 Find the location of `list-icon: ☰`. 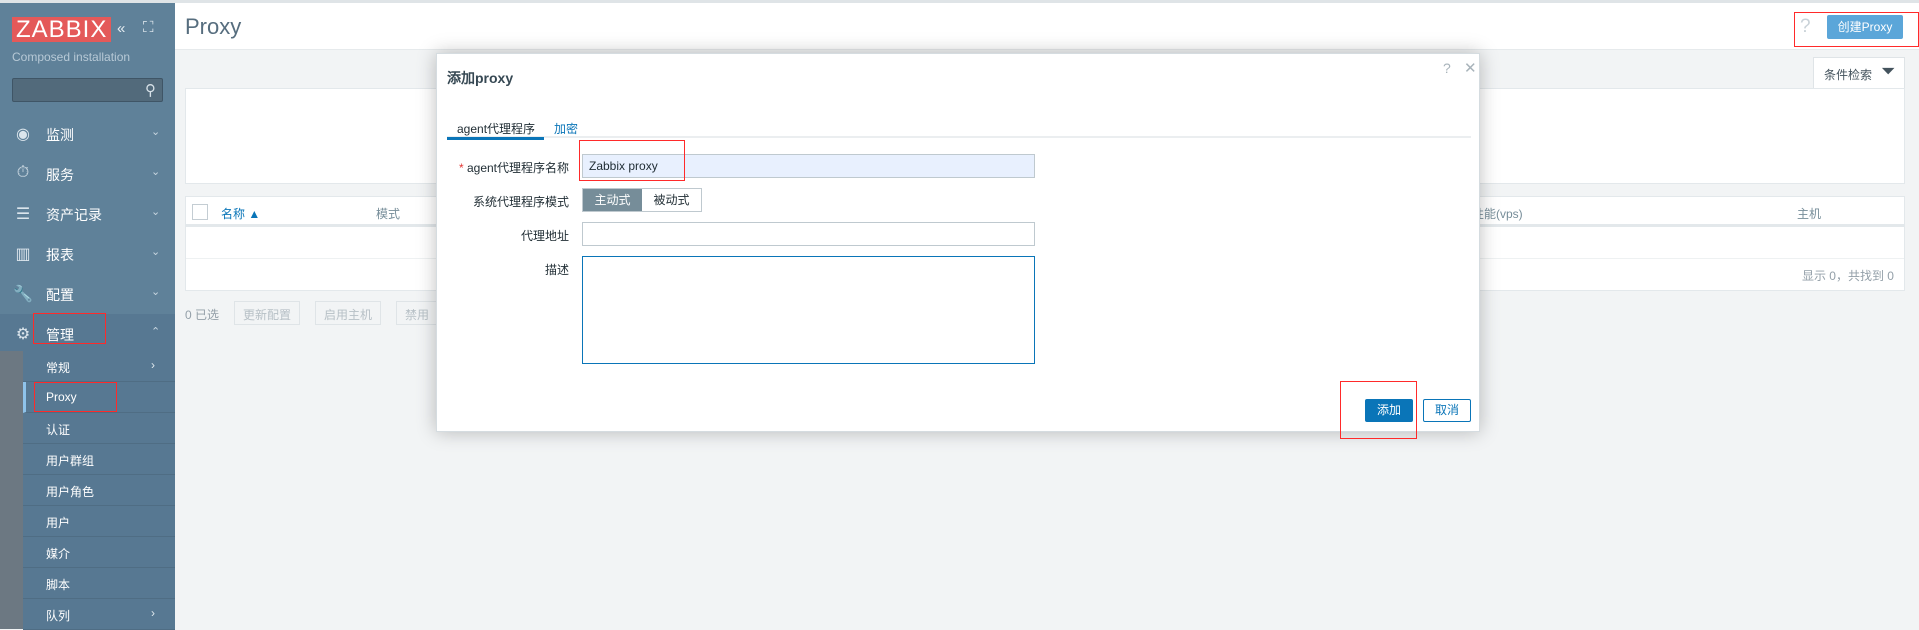

list-icon: ☰ is located at coordinates (23, 214).